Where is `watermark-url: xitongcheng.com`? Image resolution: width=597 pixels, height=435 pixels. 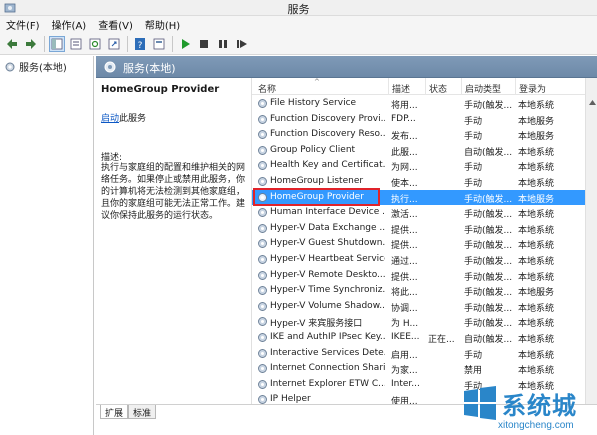
watermark-url: xitongcheng.com is located at coordinates (536, 425).